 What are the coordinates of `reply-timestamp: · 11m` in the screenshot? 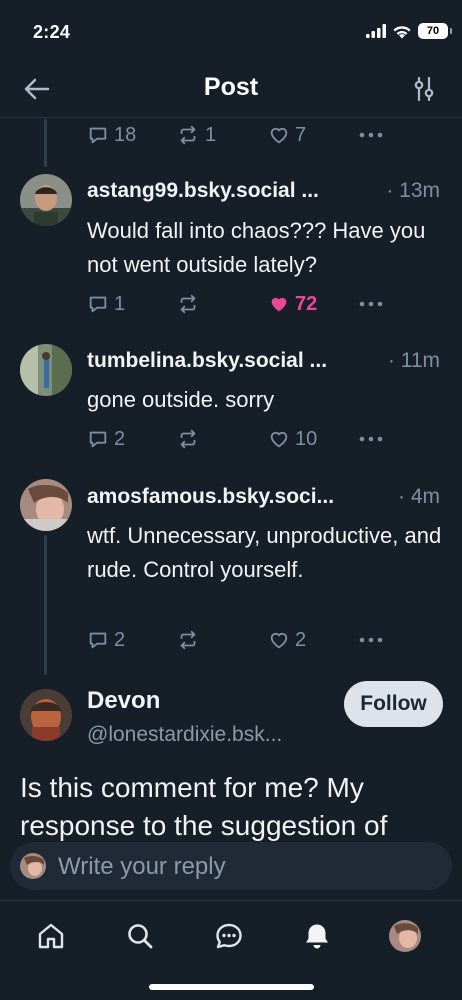 It's located at (413, 360).